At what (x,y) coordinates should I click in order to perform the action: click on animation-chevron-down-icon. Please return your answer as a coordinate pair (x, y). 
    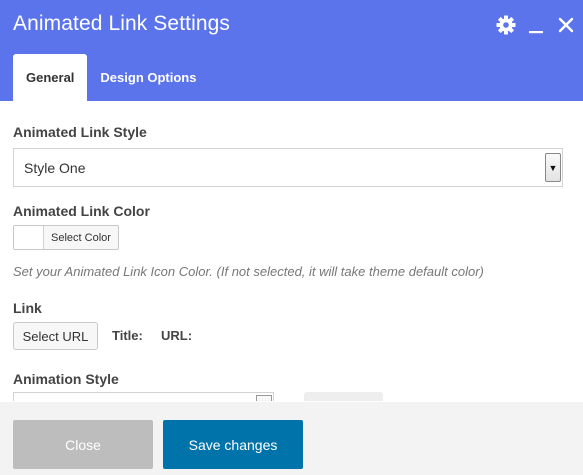
    Looking at the image, I should click on (264, 398).